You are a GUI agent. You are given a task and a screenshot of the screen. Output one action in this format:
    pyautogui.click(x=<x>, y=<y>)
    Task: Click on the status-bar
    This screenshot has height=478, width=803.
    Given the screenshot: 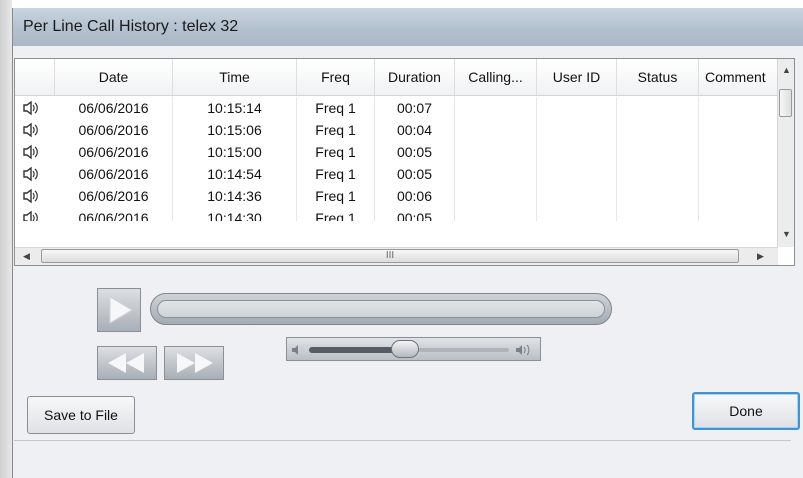 What is the action you would take?
    pyautogui.click(x=402, y=455)
    